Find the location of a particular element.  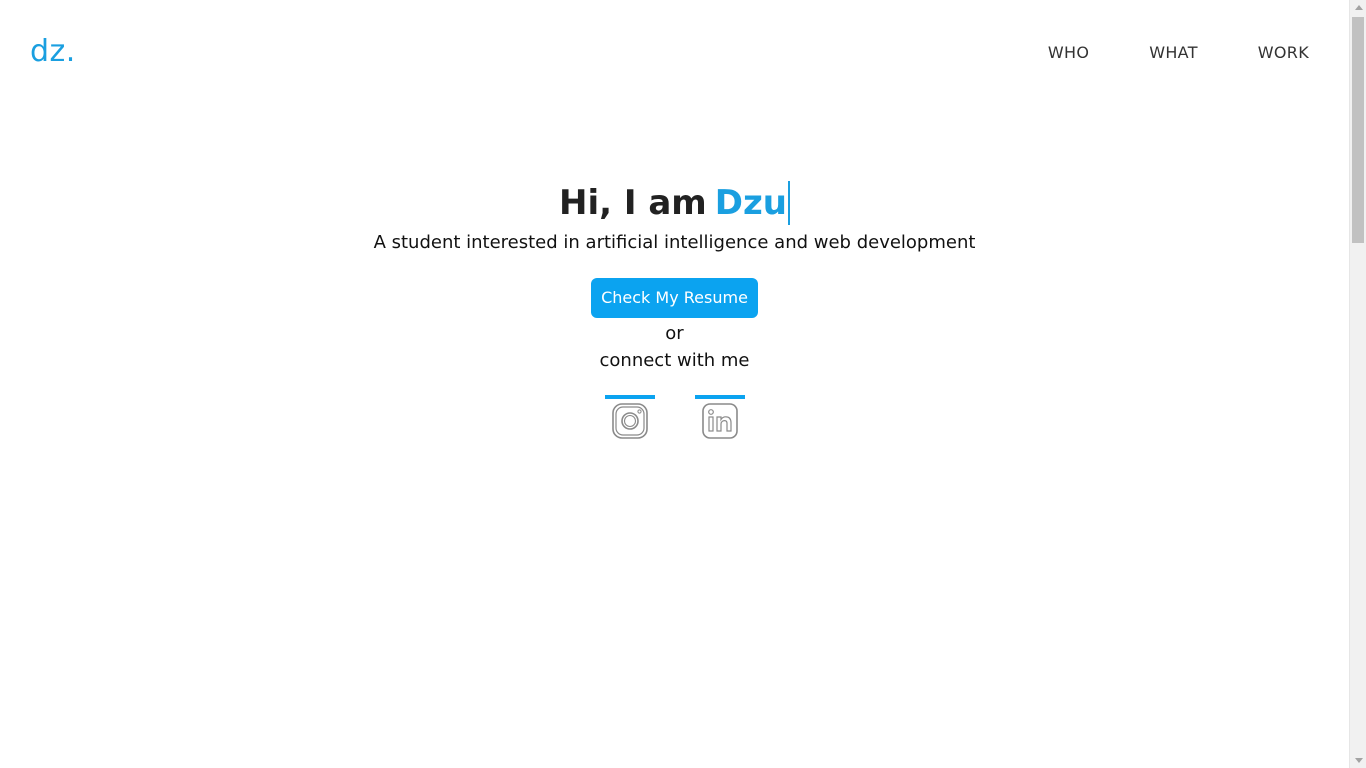

instagram-icon is located at coordinates (629, 421).